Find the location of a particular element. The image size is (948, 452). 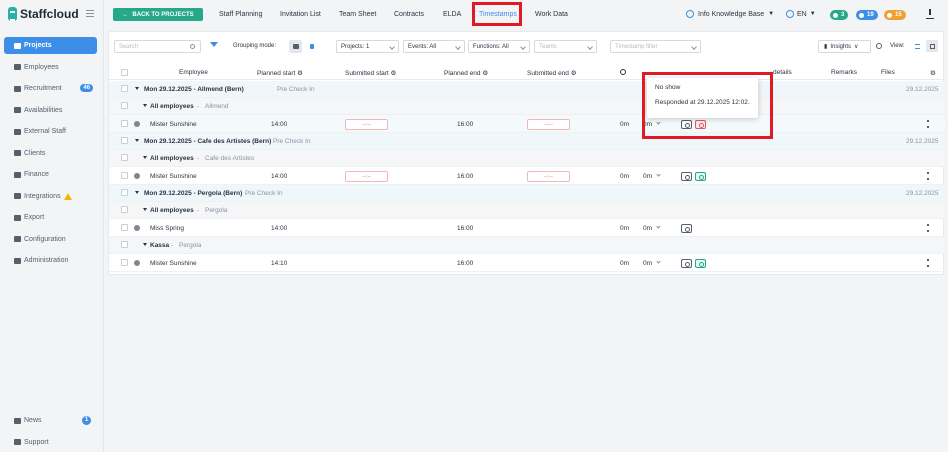

sidebar-item-export: Export is located at coordinates (50, 217).